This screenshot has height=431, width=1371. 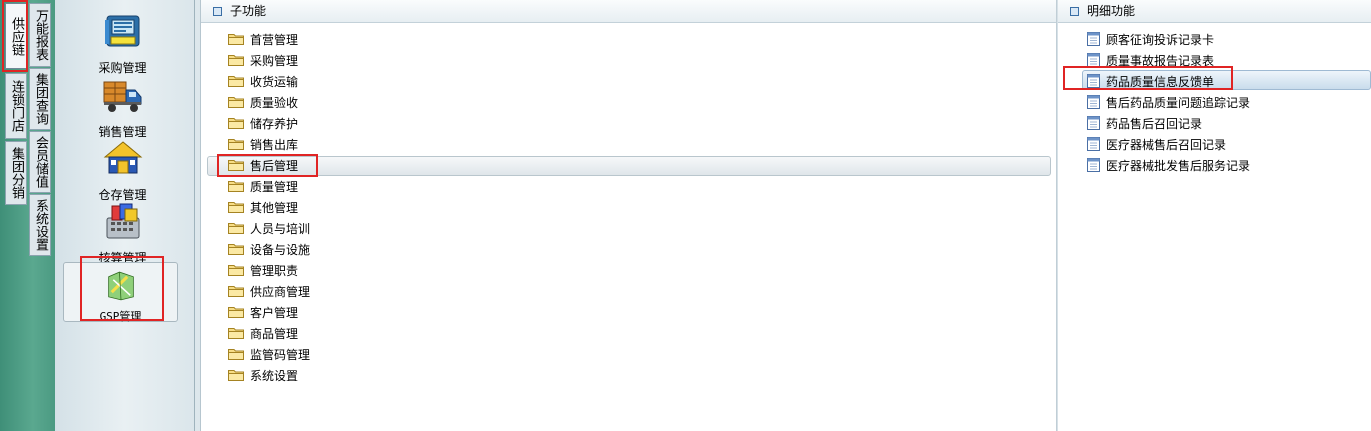 I want to click on module-purchase: 采购管理, so click(x=122, y=43).